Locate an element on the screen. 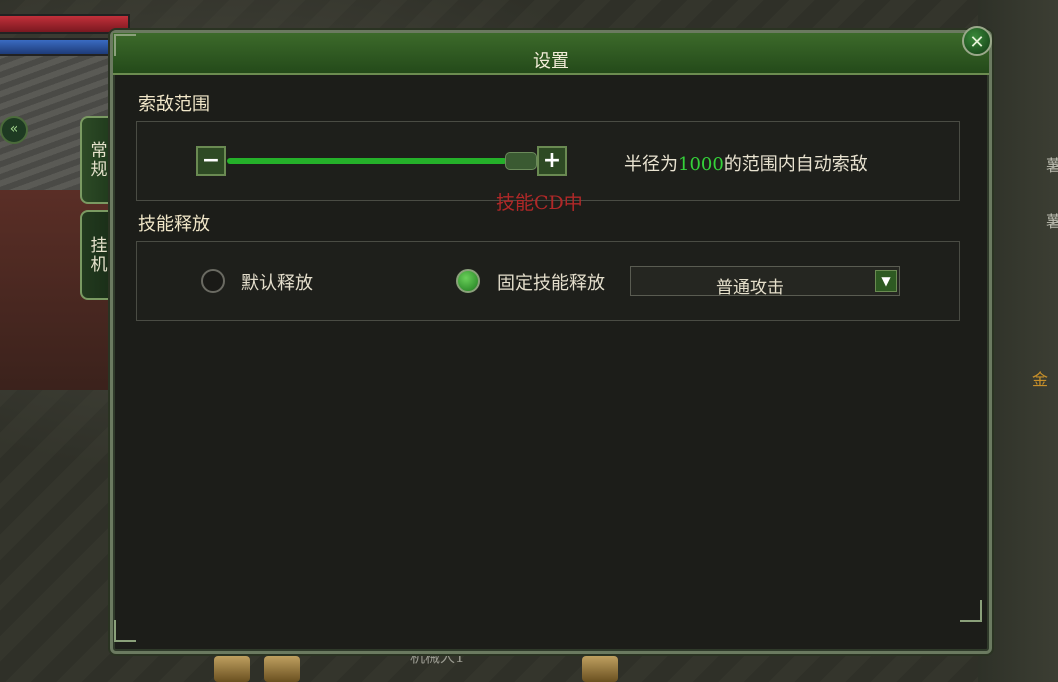 This screenshot has height=682, width=1058. skill-release-title: 技能释放 is located at coordinates (174, 224).